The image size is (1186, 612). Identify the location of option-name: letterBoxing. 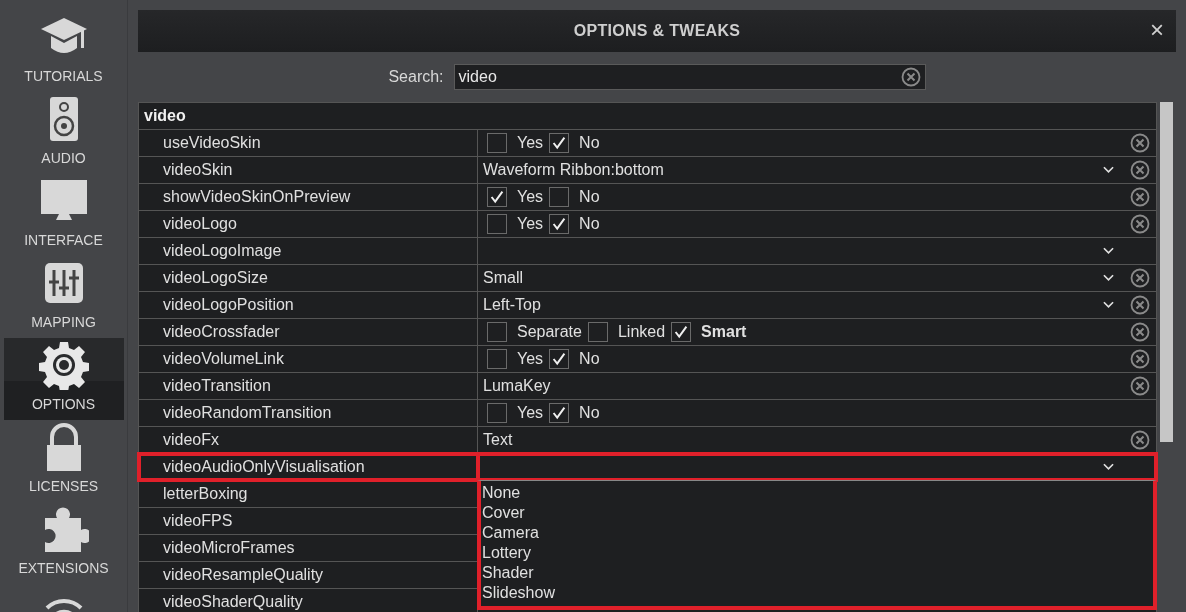
(308, 494).